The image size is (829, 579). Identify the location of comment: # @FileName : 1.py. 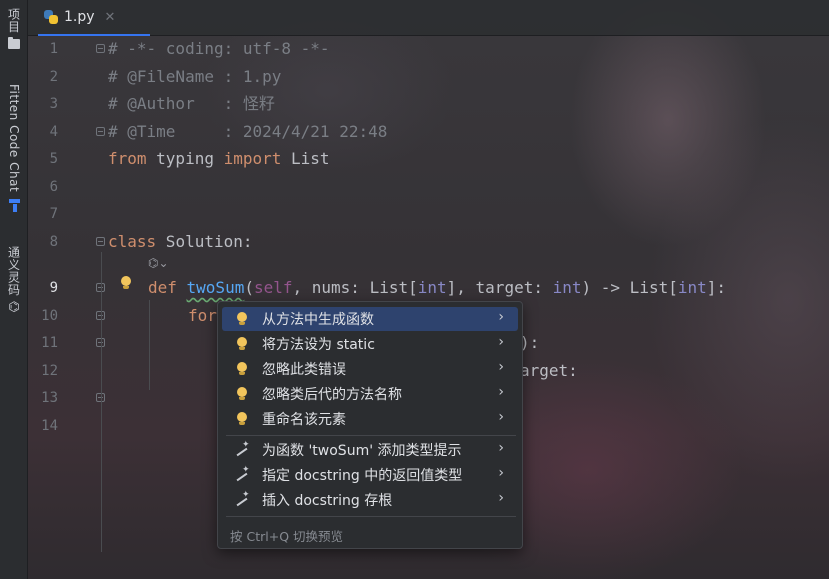
(195, 76).